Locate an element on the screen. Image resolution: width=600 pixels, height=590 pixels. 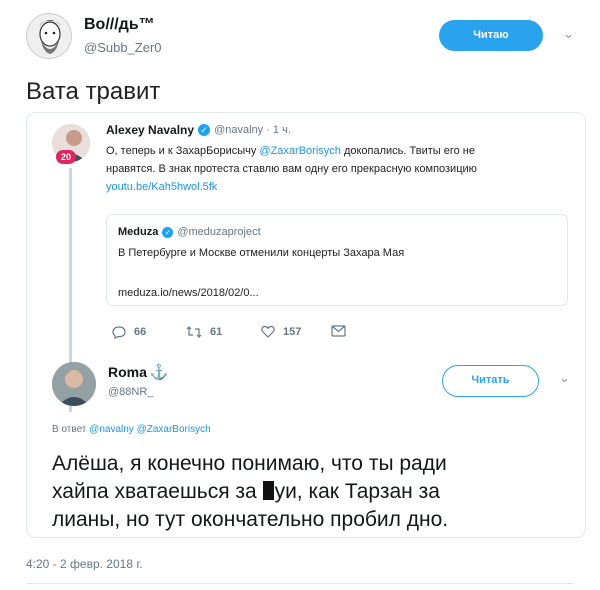
roma-text-part: уи, как Тарзан за is located at coordinates (357, 491).